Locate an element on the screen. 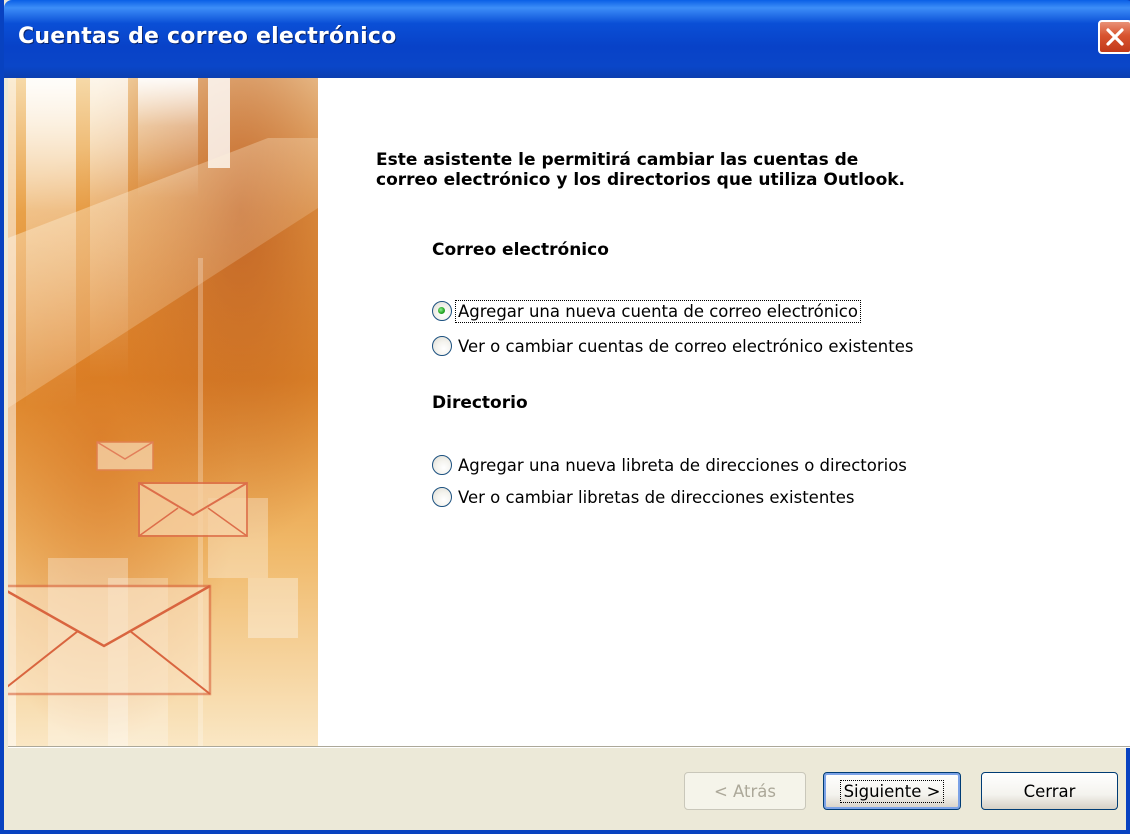 This screenshot has width=1130, height=834. directory-section-heading: Directorio is located at coordinates (480, 403).